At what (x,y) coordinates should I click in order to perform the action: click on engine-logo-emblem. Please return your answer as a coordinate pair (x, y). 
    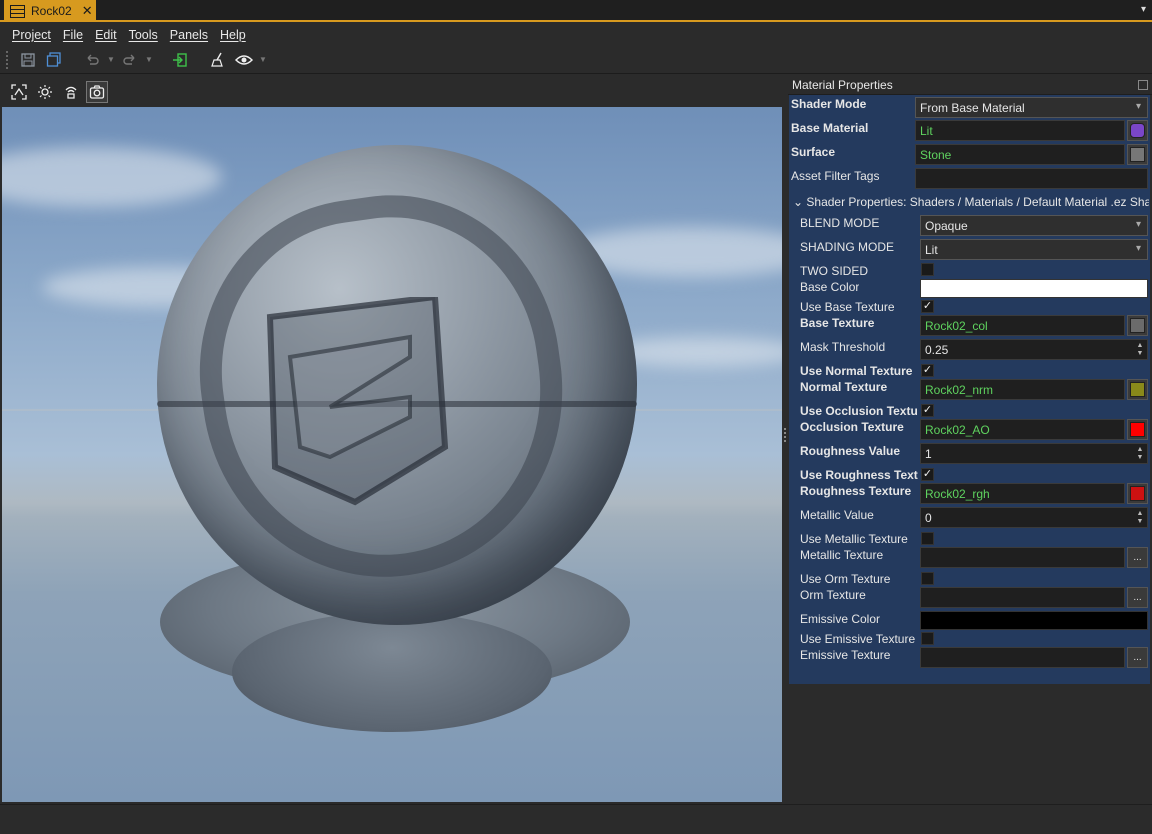
    Looking at the image, I should click on (357, 401).